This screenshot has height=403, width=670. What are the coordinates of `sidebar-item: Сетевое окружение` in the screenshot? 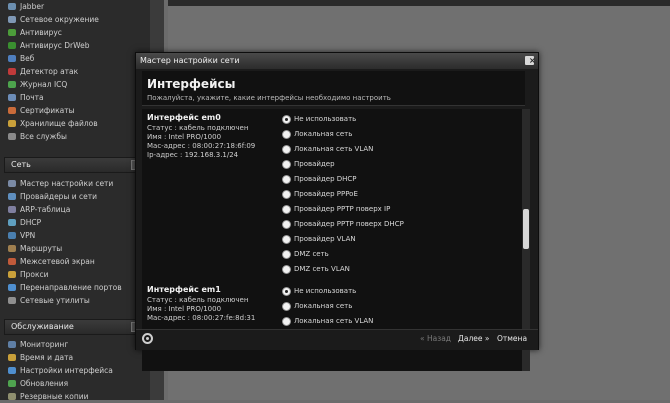 It's located at (49, 19).